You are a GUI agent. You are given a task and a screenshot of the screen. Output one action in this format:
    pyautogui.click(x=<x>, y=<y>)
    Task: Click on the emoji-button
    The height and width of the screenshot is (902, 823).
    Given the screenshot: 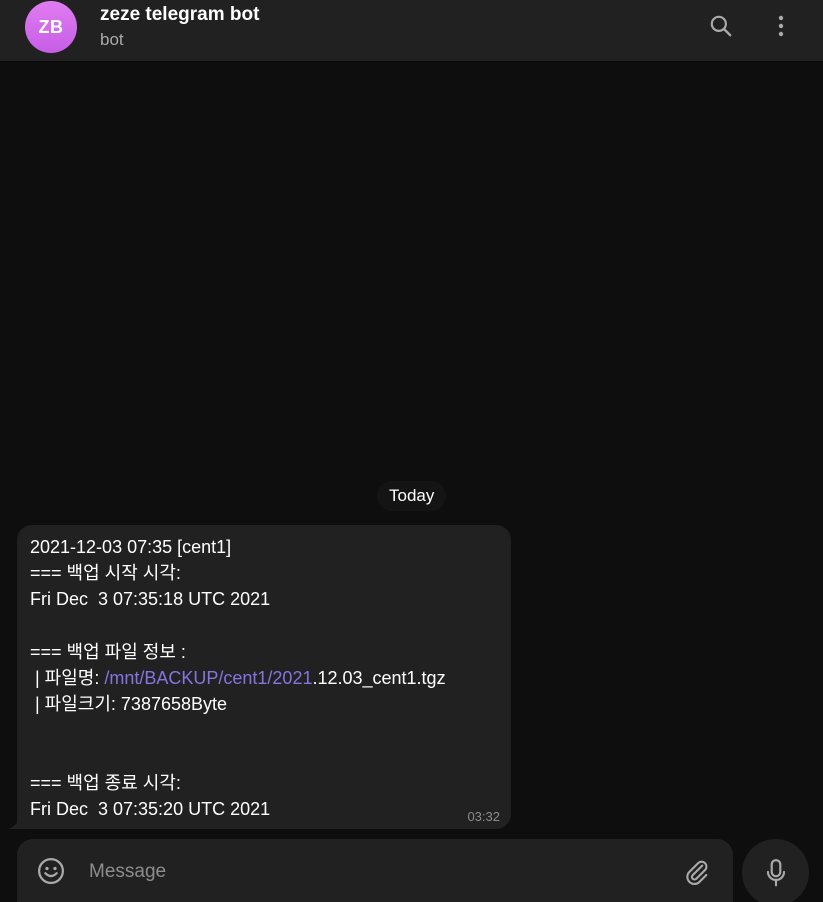 What is the action you would take?
    pyautogui.click(x=51, y=871)
    